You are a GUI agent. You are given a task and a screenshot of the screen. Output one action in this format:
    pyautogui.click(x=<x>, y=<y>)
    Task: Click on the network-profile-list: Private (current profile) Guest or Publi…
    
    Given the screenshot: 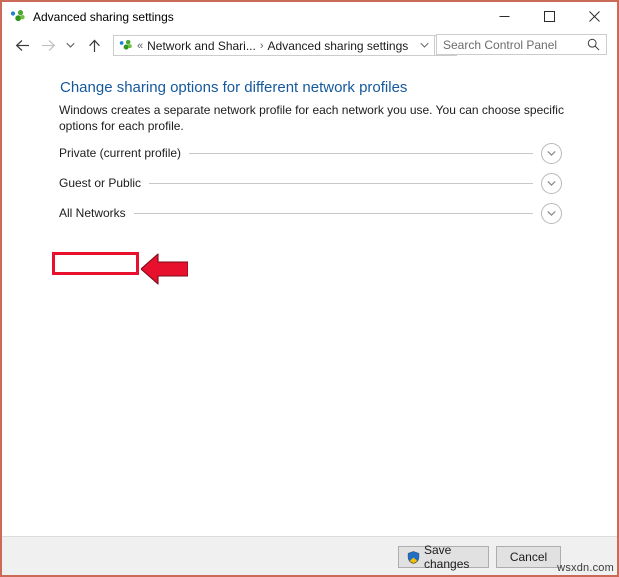 What is the action you would take?
    pyautogui.click(x=310, y=183)
    